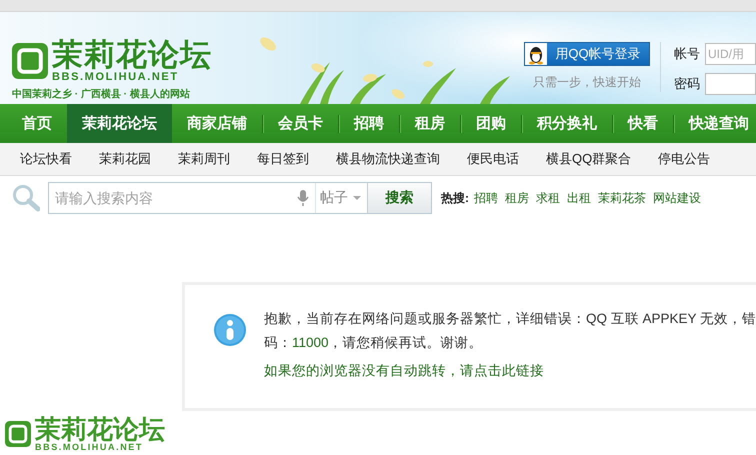  What do you see at coordinates (101, 94) in the screenshot?
I see `logo-tagline: 中国茉莉之乡 · 广西横县 · 横县人的网站` at bounding box center [101, 94].